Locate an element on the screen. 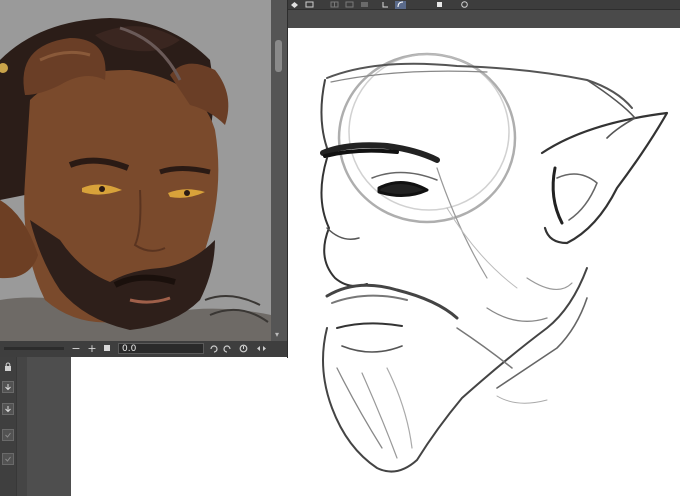  speech-icon is located at coordinates (464, 5).